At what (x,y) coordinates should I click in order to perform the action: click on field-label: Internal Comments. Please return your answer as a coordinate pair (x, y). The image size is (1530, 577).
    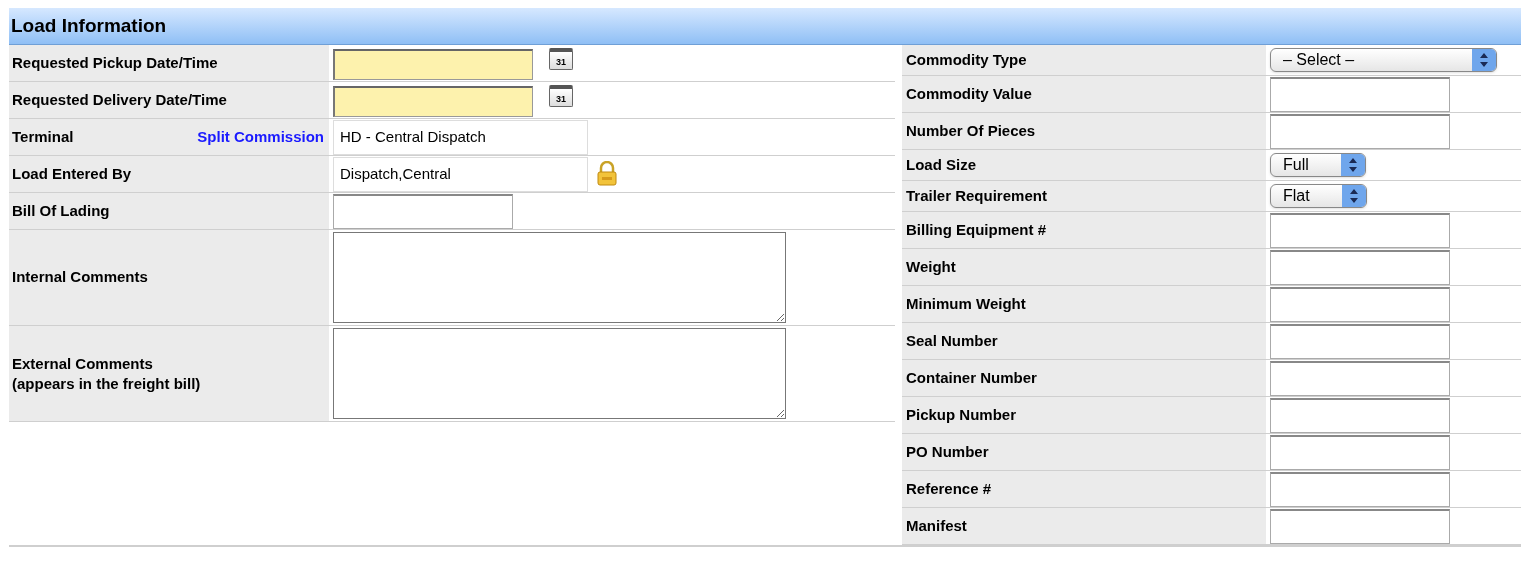
    Looking at the image, I should click on (80, 277).